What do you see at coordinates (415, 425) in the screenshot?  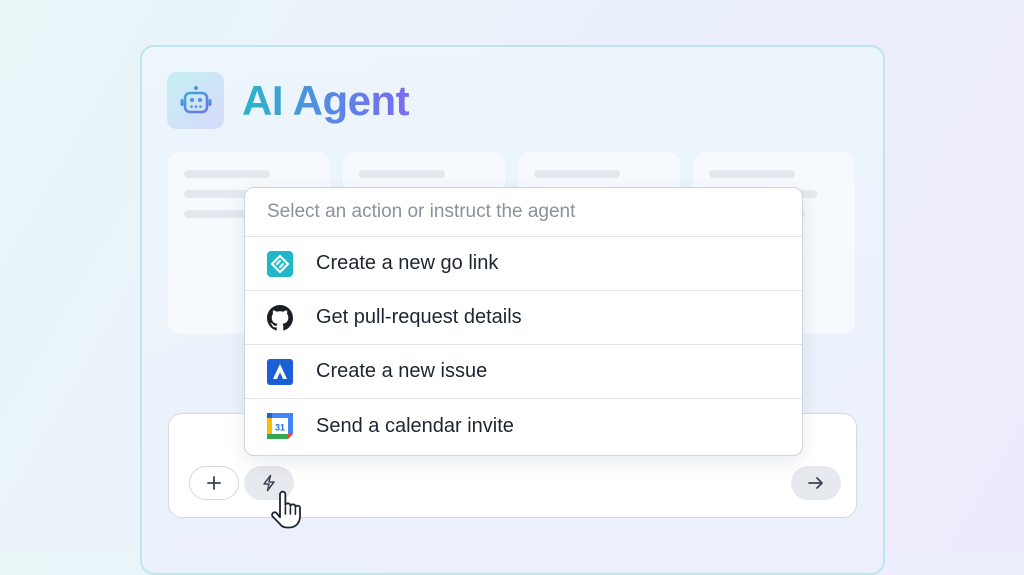 I see `menu-item-label: Send a calendar invite` at bounding box center [415, 425].